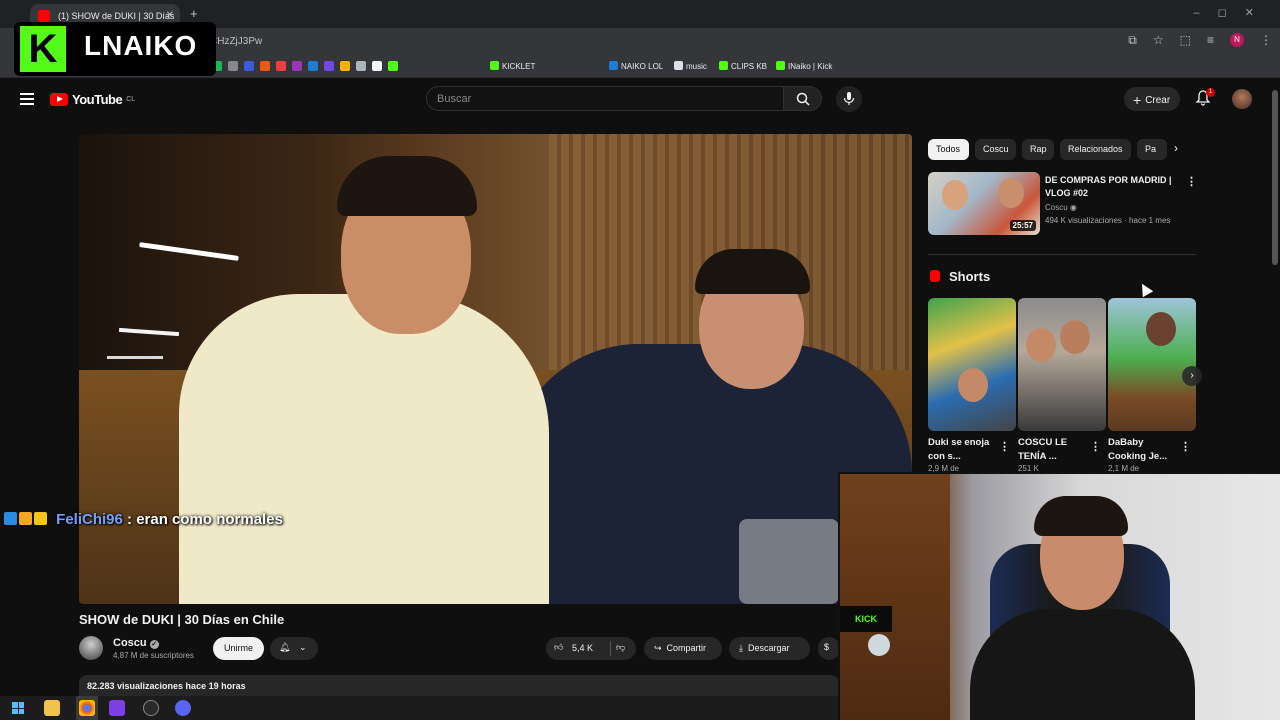 Image resolution: width=1280 pixels, height=720 pixels. I want to click on app-icon, so click(117, 708).